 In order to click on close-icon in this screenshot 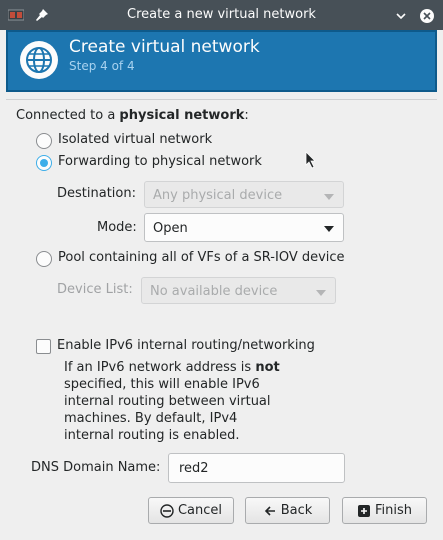, I will do `click(427, 15)`.